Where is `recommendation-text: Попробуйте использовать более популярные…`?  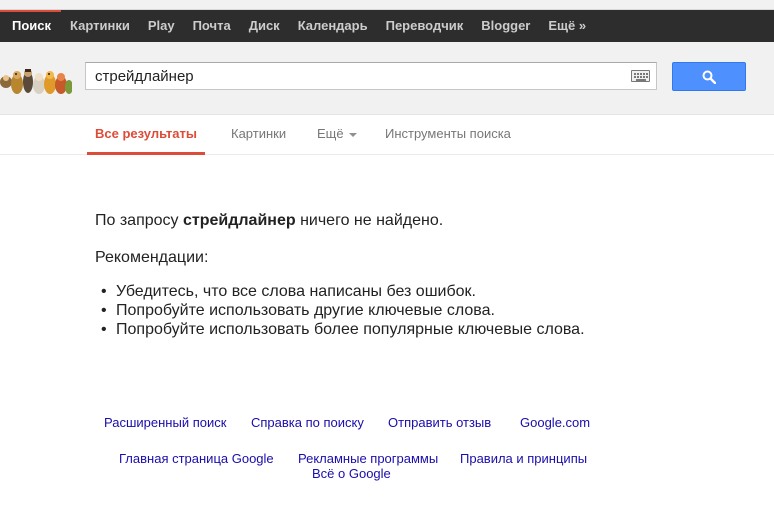
recommendation-text: Попробуйте использовать более популярные… is located at coordinates (350, 329).